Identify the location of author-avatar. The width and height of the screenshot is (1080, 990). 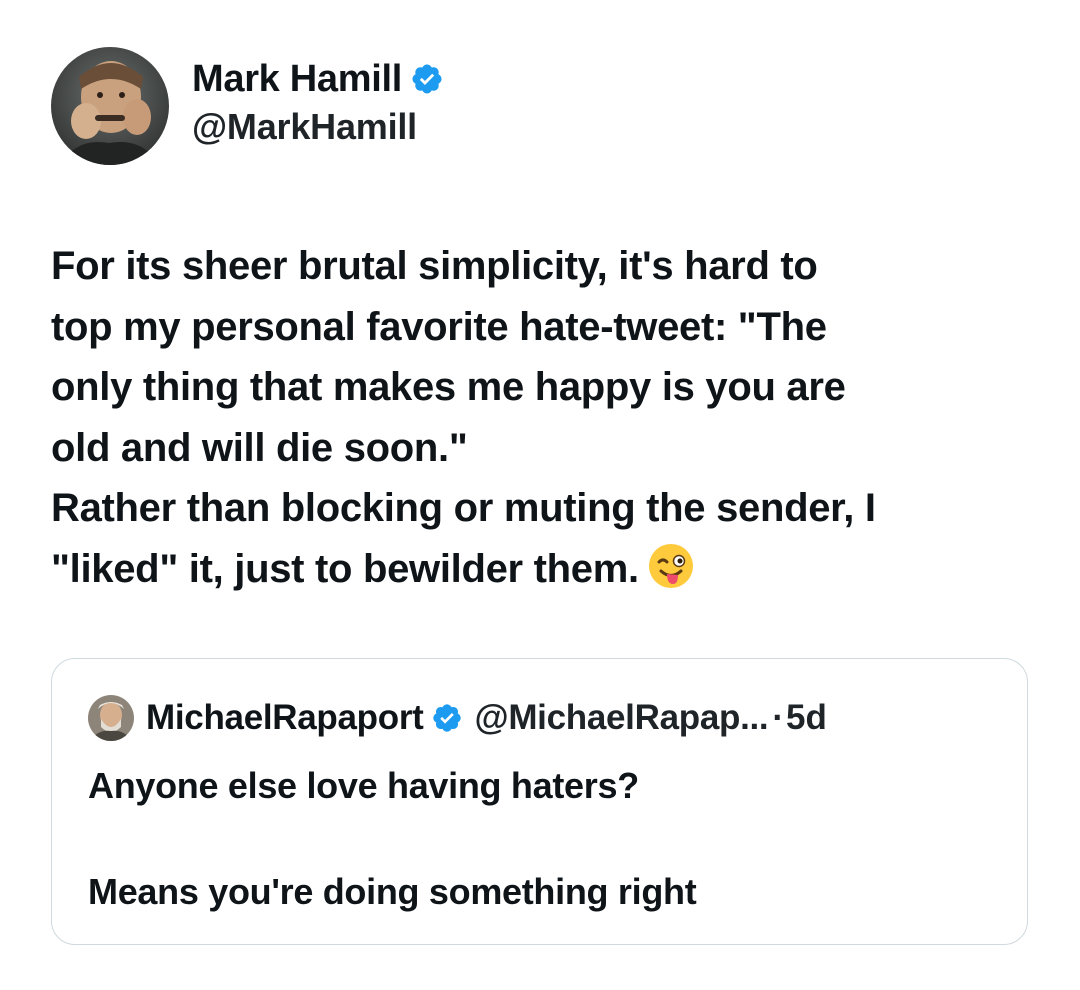
(110, 106).